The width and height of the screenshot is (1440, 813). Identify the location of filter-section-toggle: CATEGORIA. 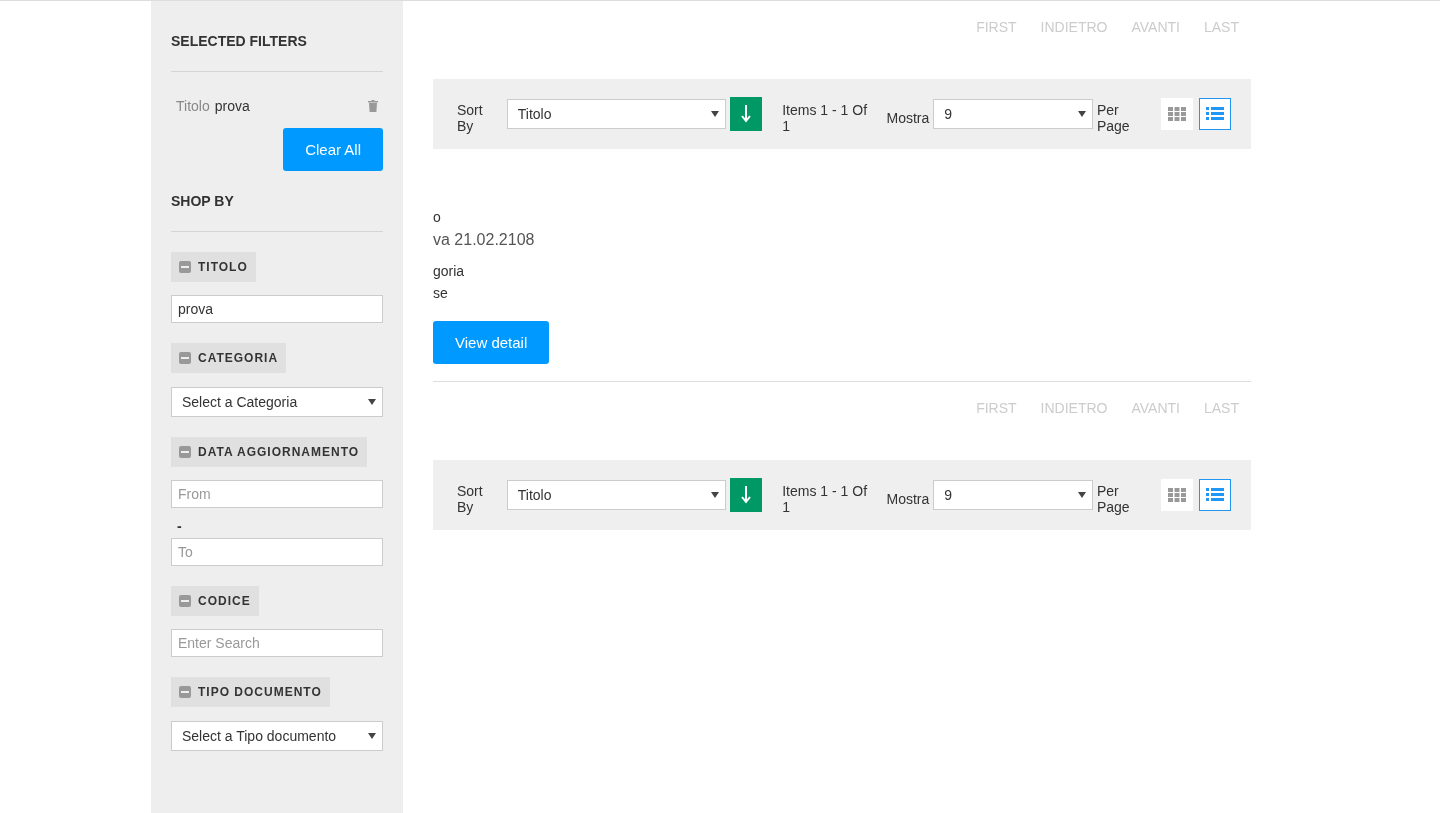
(229, 358).